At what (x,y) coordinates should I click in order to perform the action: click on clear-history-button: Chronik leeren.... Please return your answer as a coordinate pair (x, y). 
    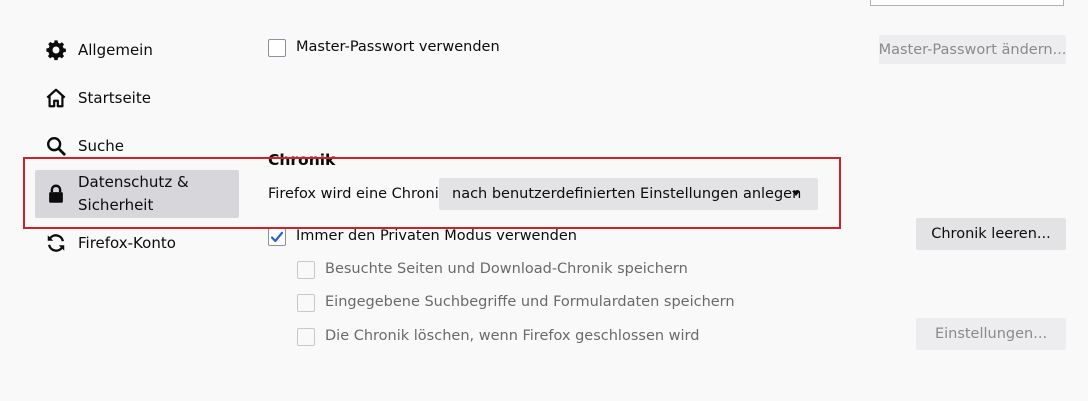
    Looking at the image, I should click on (991, 234).